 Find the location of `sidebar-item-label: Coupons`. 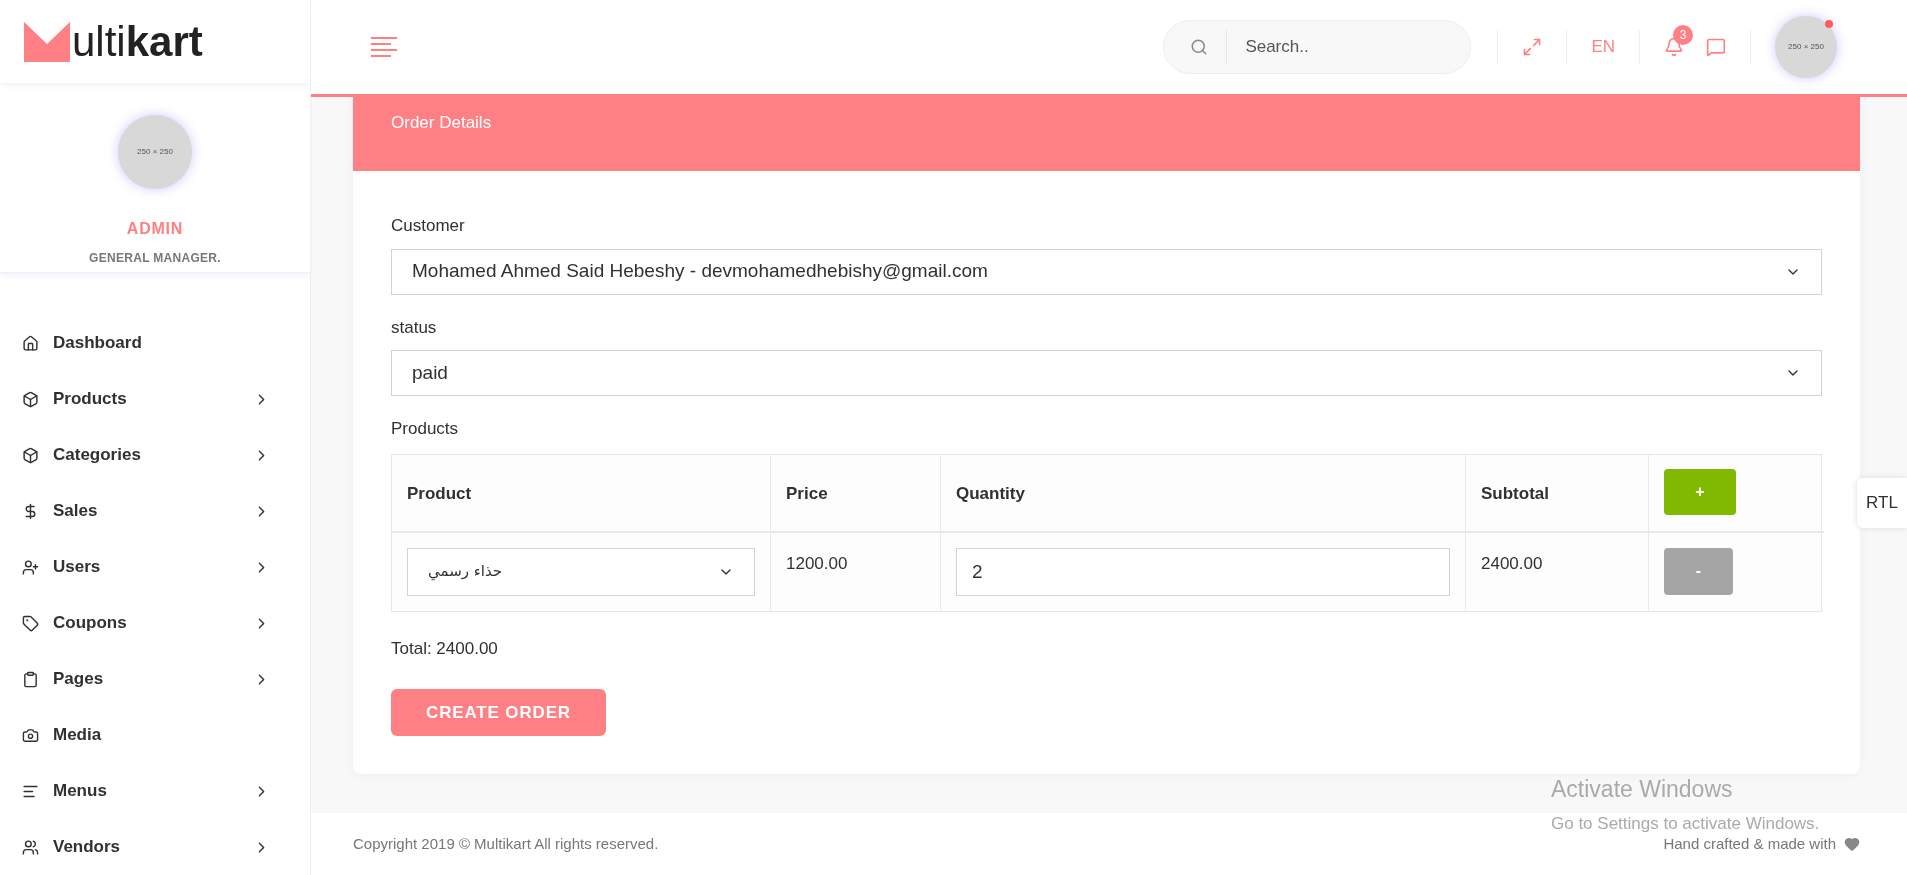

sidebar-item-label: Coupons is located at coordinates (90, 623).